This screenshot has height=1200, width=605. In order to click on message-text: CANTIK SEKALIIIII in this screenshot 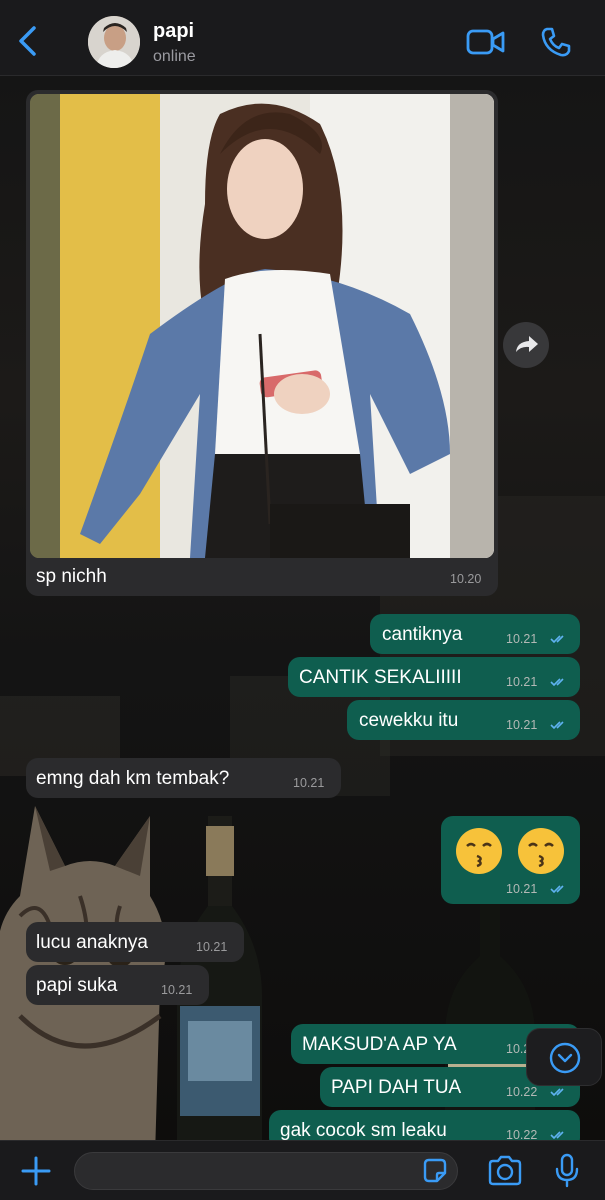, I will do `click(380, 677)`.